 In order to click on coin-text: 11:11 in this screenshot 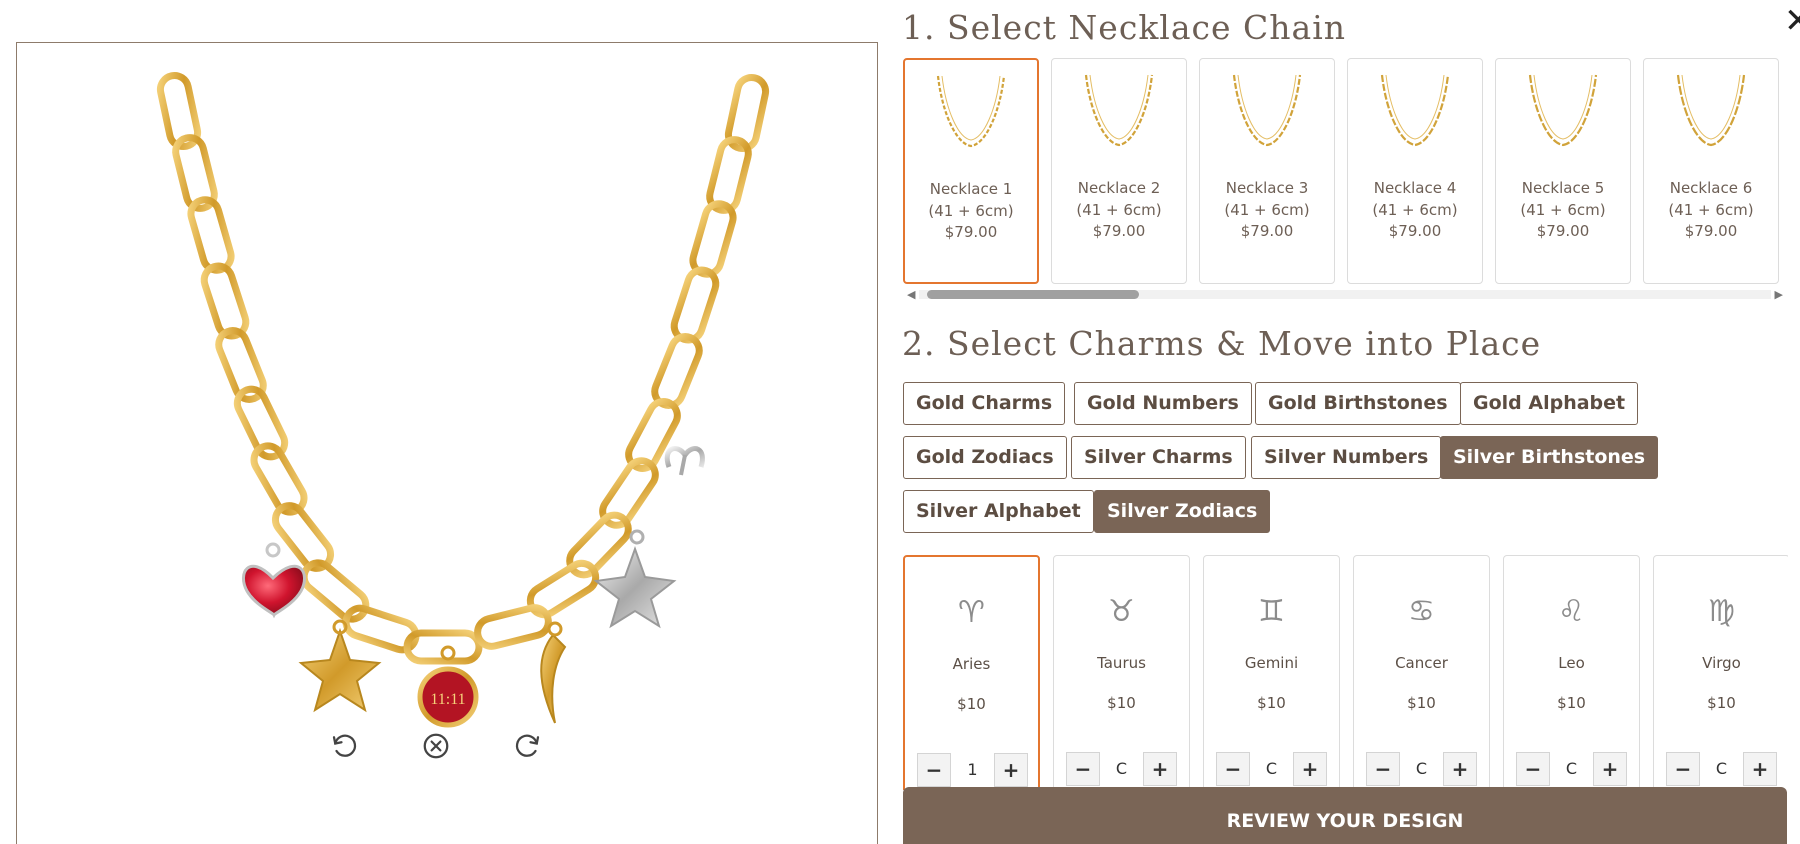, I will do `click(447, 699)`.